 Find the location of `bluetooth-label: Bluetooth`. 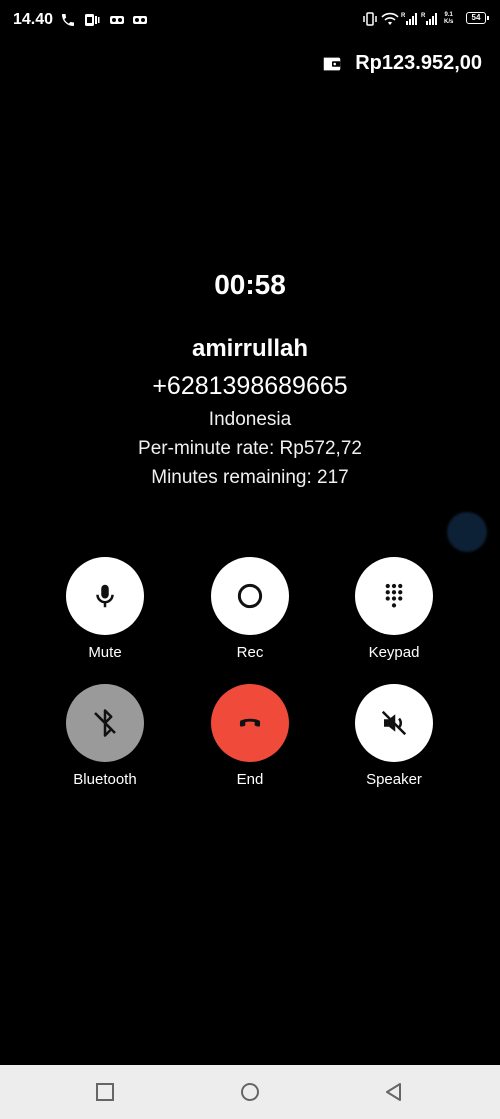

bluetooth-label: Bluetooth is located at coordinates (105, 779).